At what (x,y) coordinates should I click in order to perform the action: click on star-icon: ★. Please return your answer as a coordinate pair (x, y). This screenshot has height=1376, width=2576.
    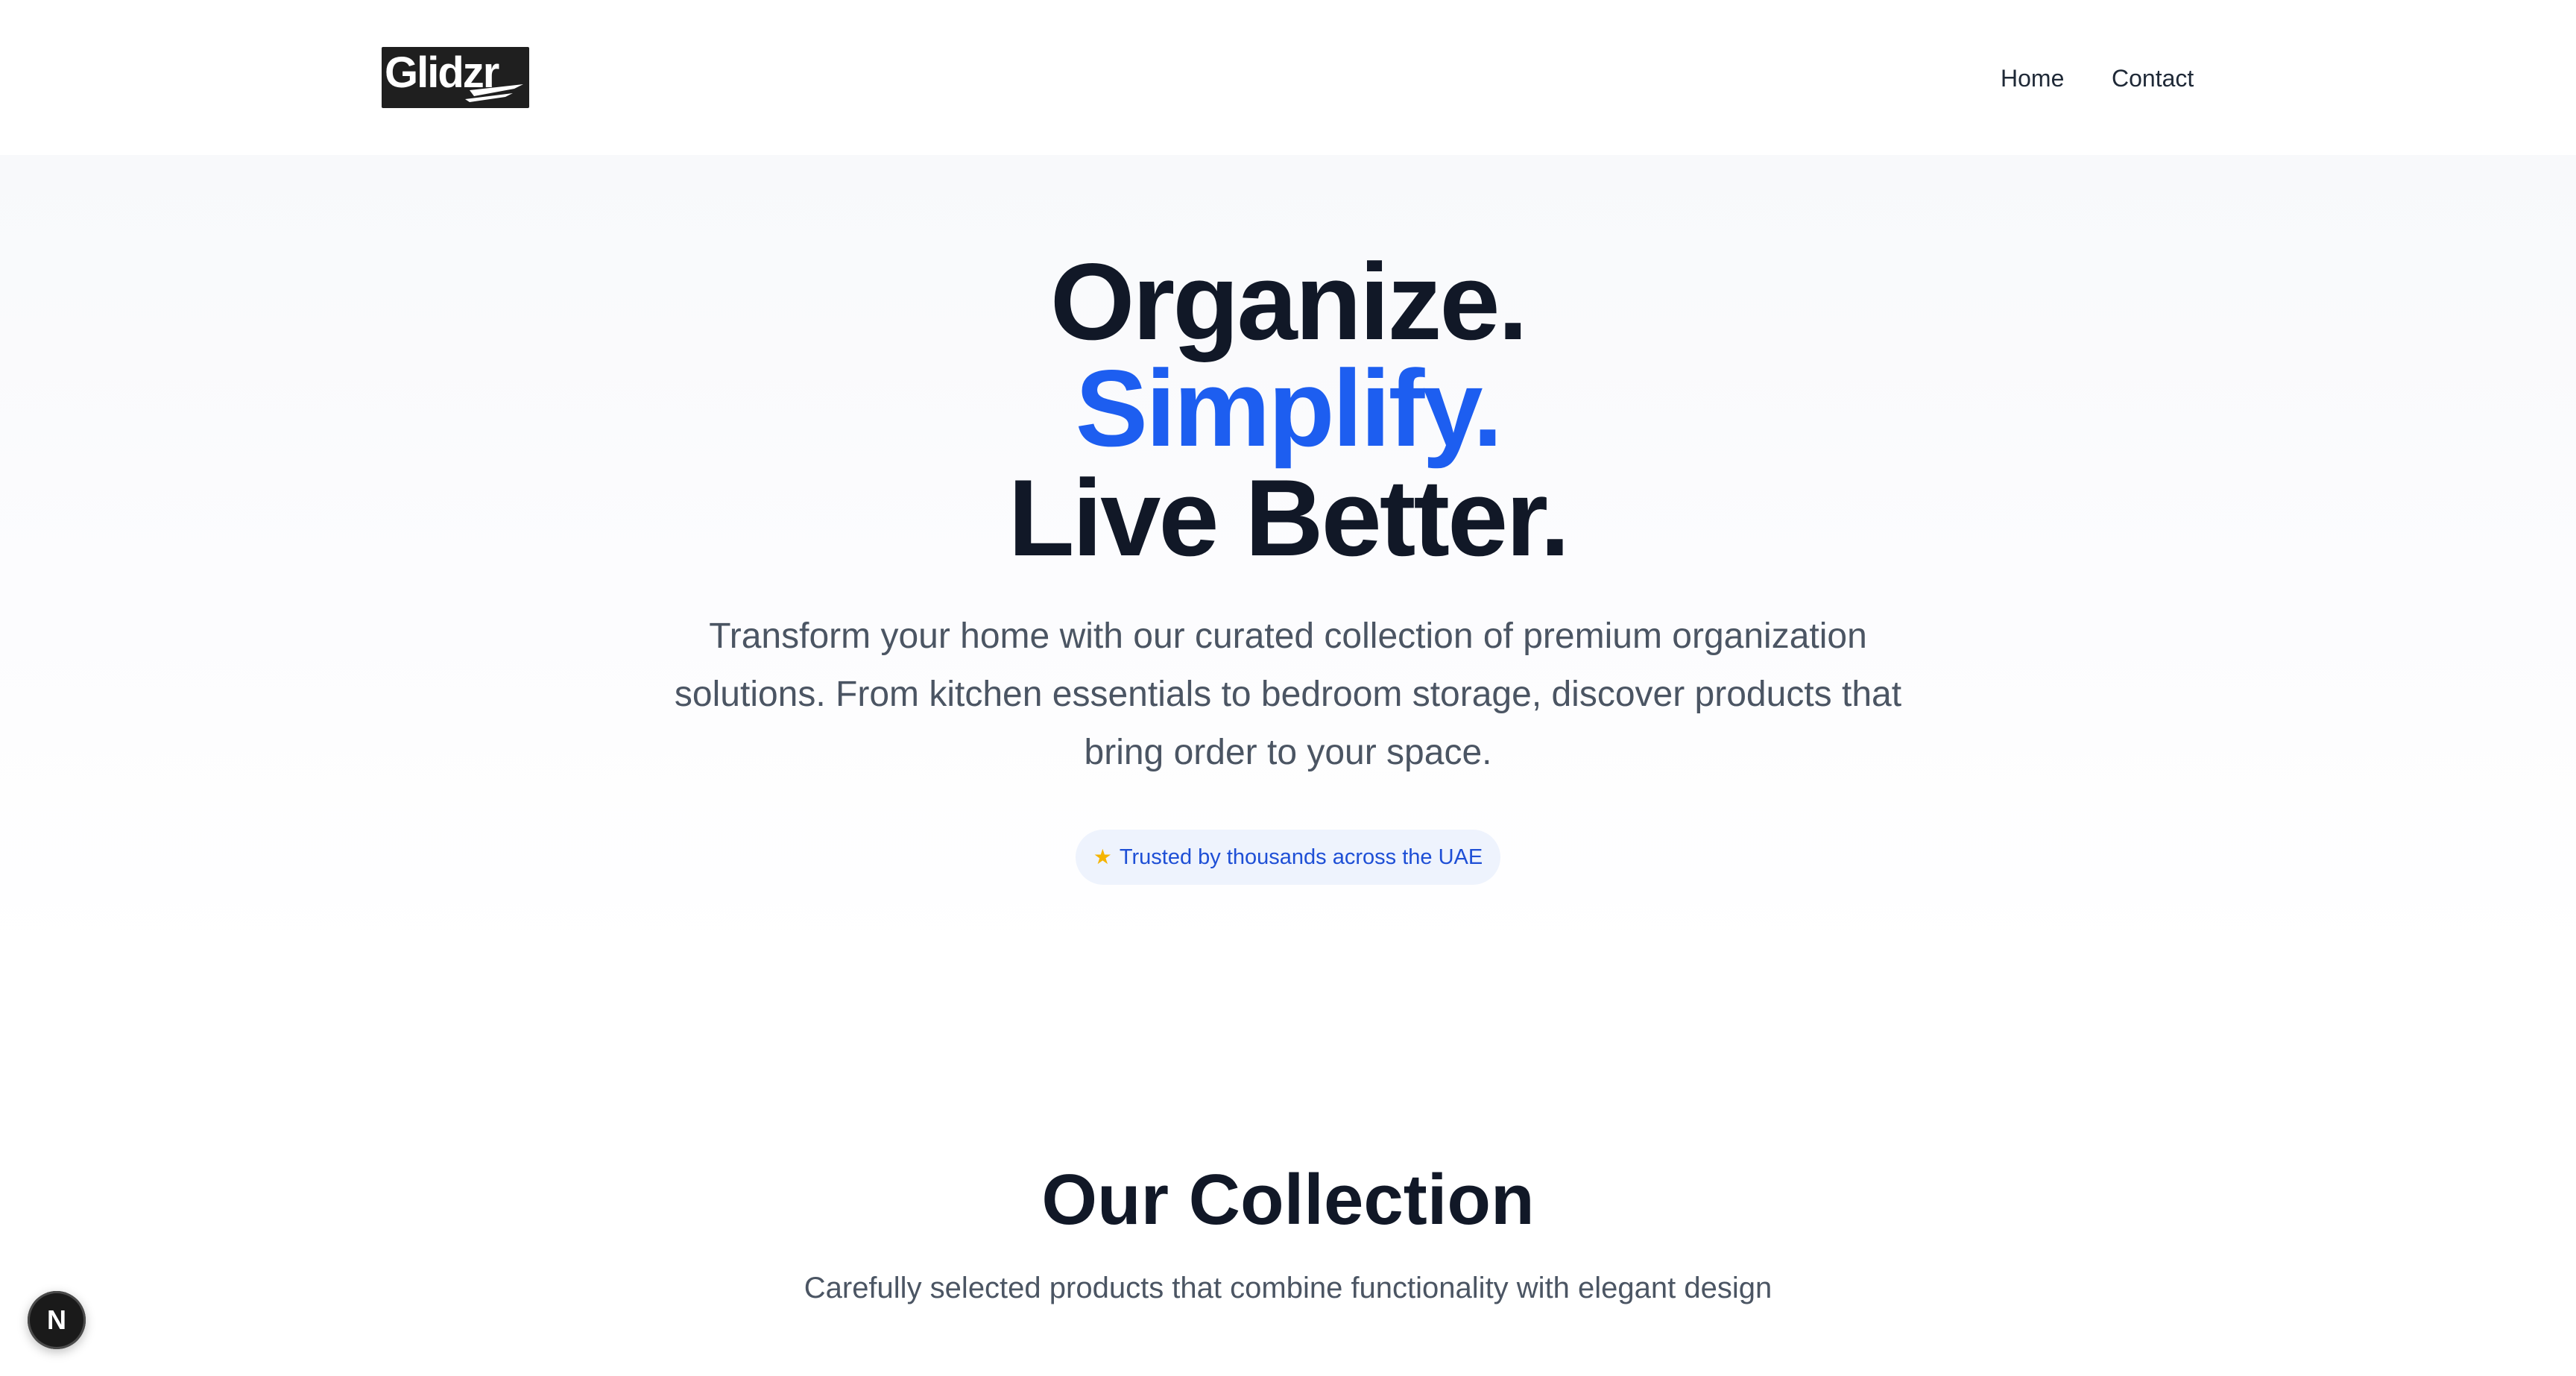
    Looking at the image, I should click on (1102, 856).